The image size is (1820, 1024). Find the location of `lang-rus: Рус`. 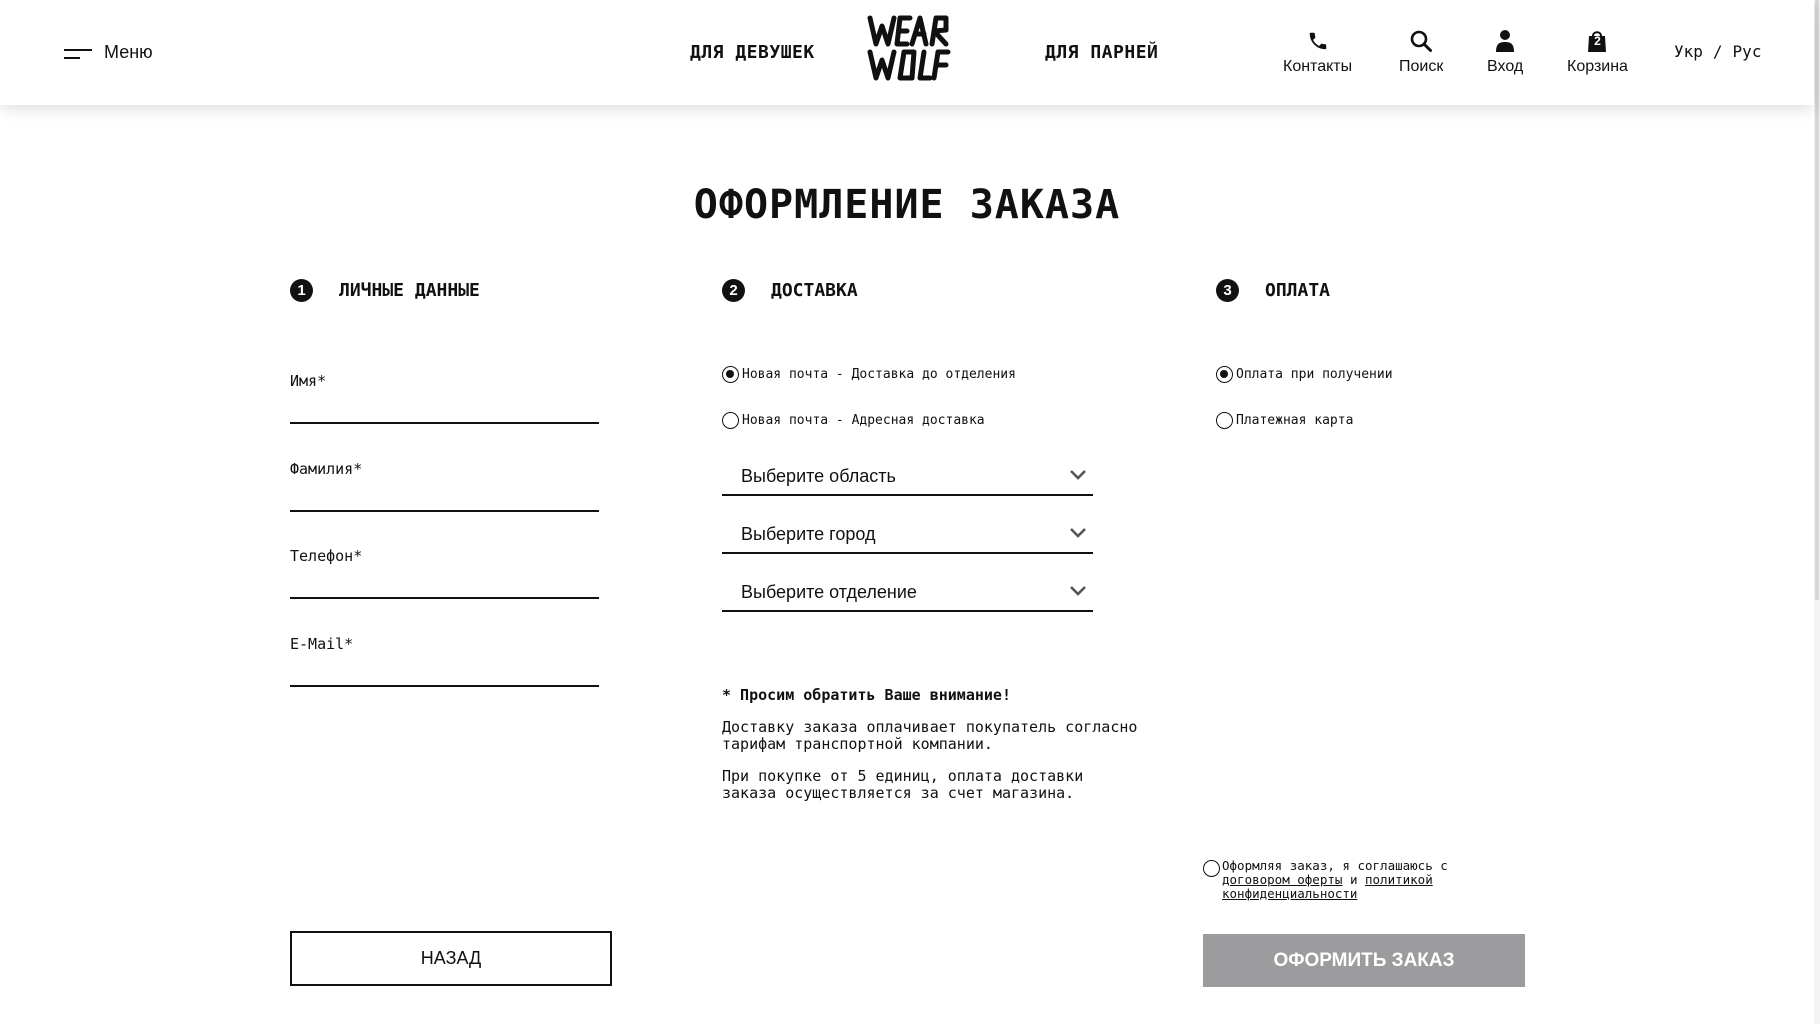

lang-rus: Рус is located at coordinates (1747, 51).